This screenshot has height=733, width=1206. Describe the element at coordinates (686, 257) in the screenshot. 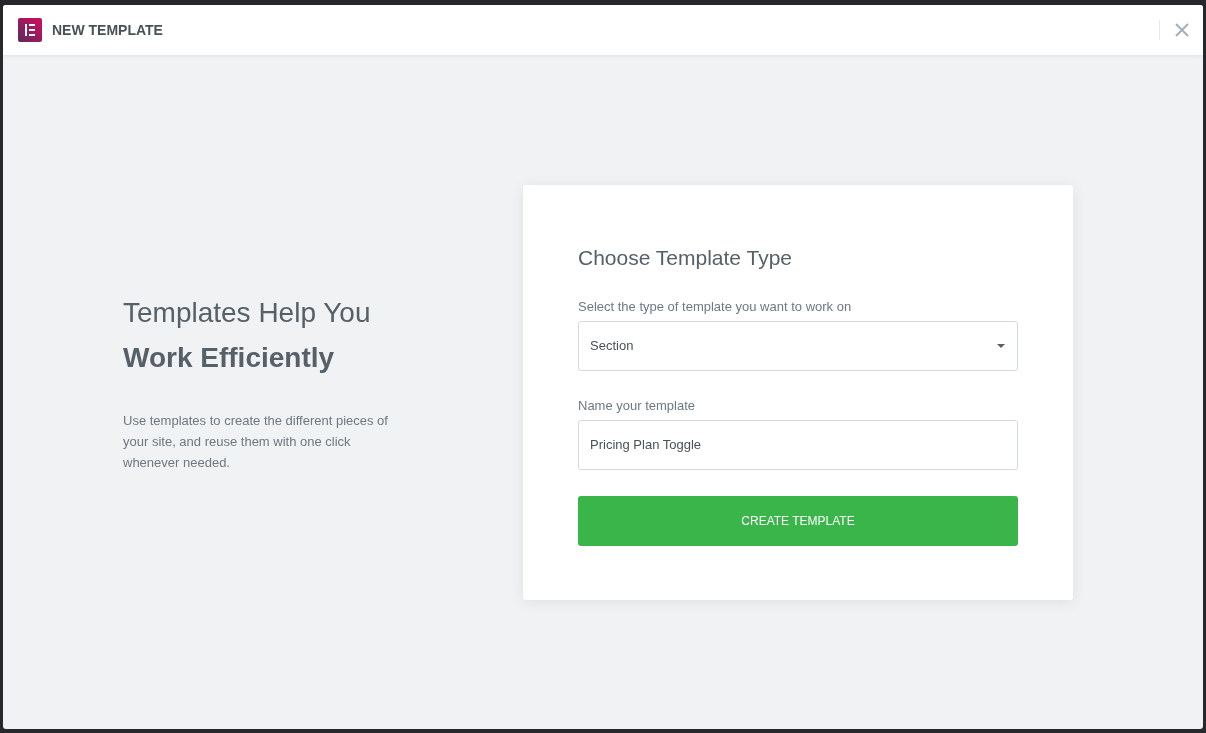

I see `form-title: Choose Template Type` at that location.